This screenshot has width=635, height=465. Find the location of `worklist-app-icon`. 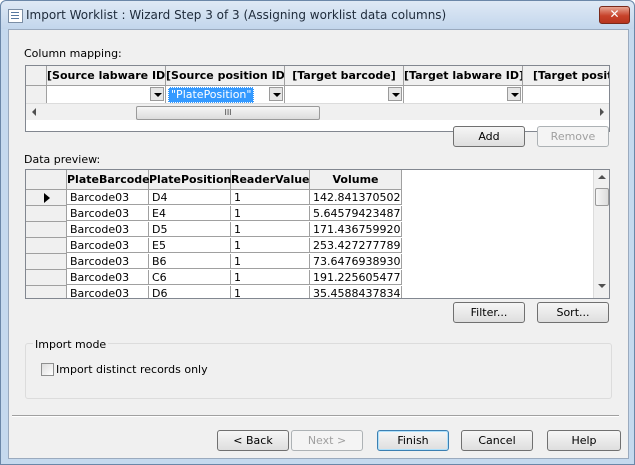

worklist-app-icon is located at coordinates (15, 16).